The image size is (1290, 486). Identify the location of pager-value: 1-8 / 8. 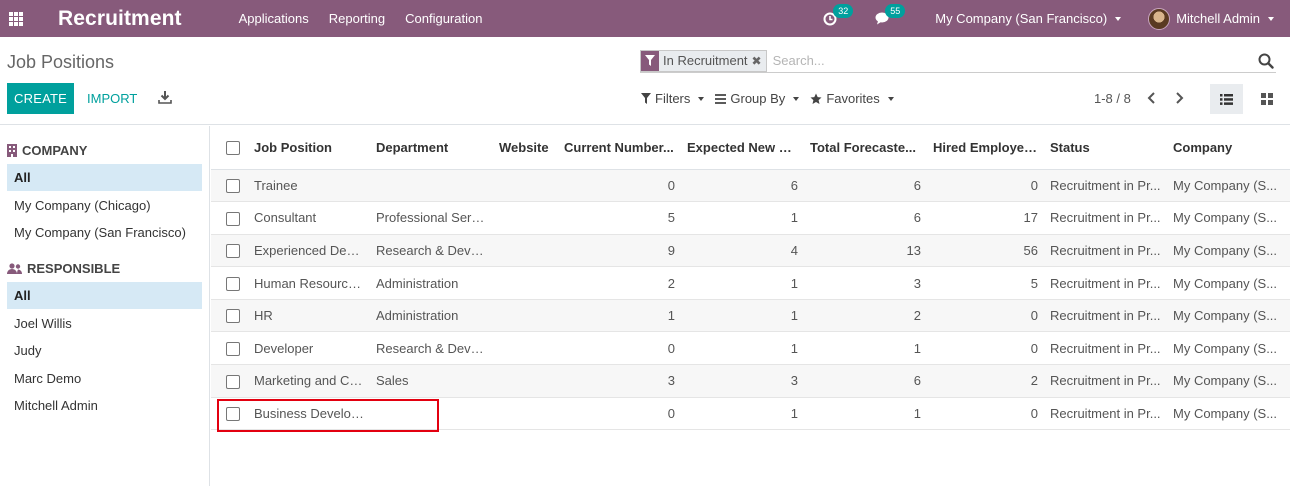
(1112, 98).